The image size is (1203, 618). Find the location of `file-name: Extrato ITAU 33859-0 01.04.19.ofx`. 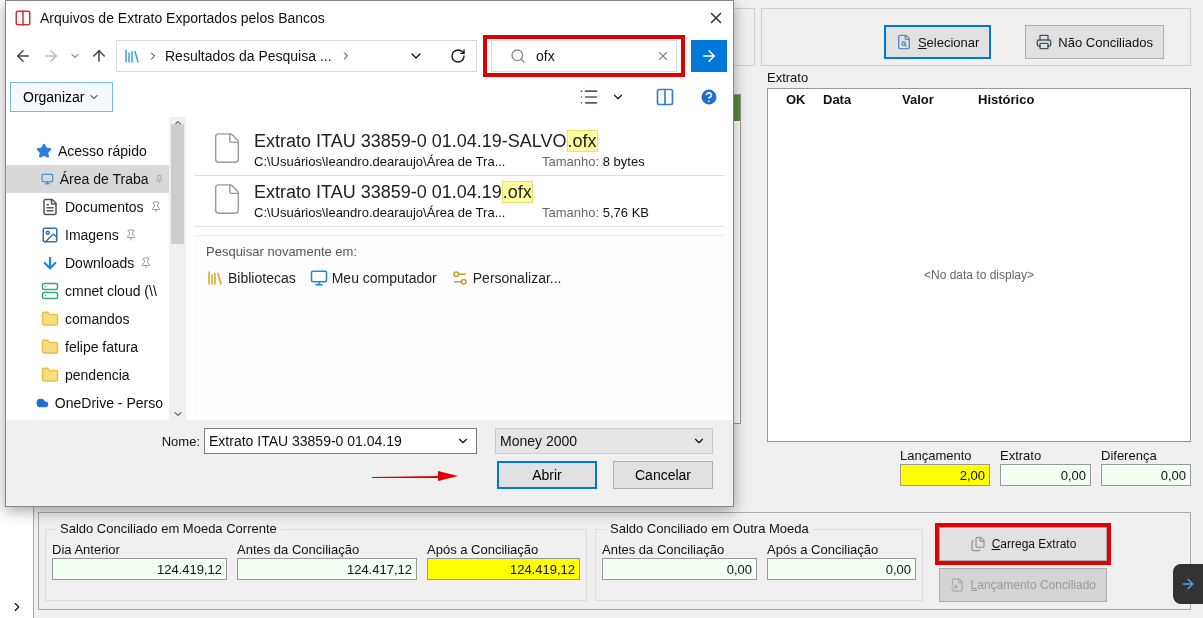

file-name: Extrato ITAU 33859-0 01.04.19.ofx is located at coordinates (394, 192).